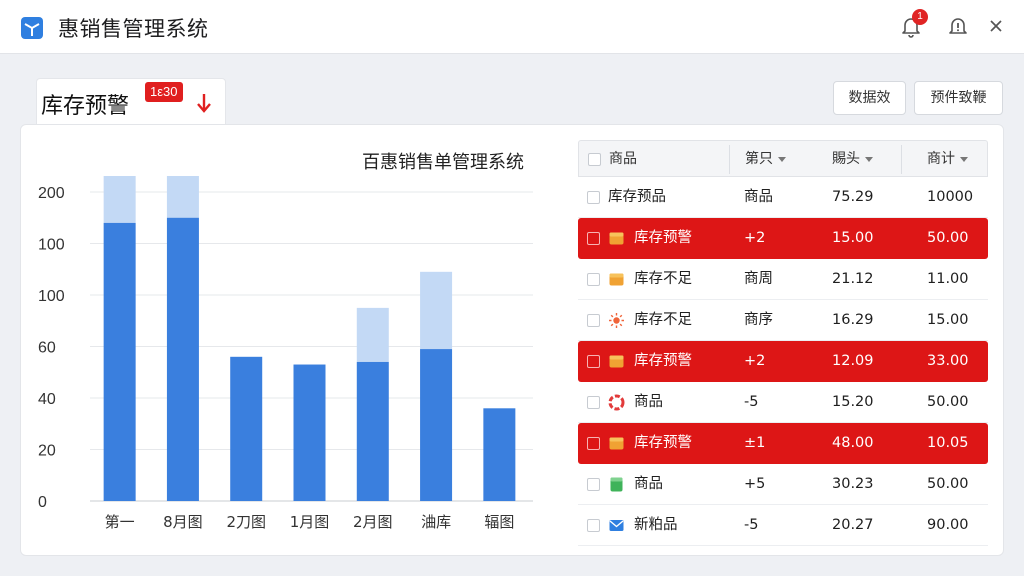  Describe the element at coordinates (948, 361) in the screenshot. I see `cell-col3: 33.00` at that location.